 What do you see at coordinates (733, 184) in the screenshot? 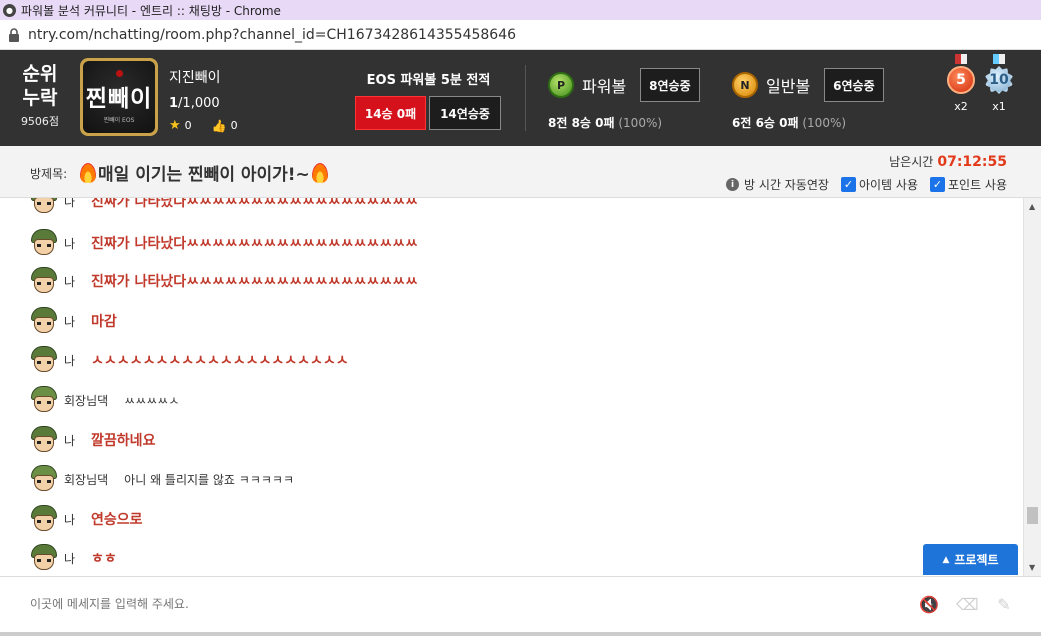
I see `info-icon: i` at bounding box center [733, 184].